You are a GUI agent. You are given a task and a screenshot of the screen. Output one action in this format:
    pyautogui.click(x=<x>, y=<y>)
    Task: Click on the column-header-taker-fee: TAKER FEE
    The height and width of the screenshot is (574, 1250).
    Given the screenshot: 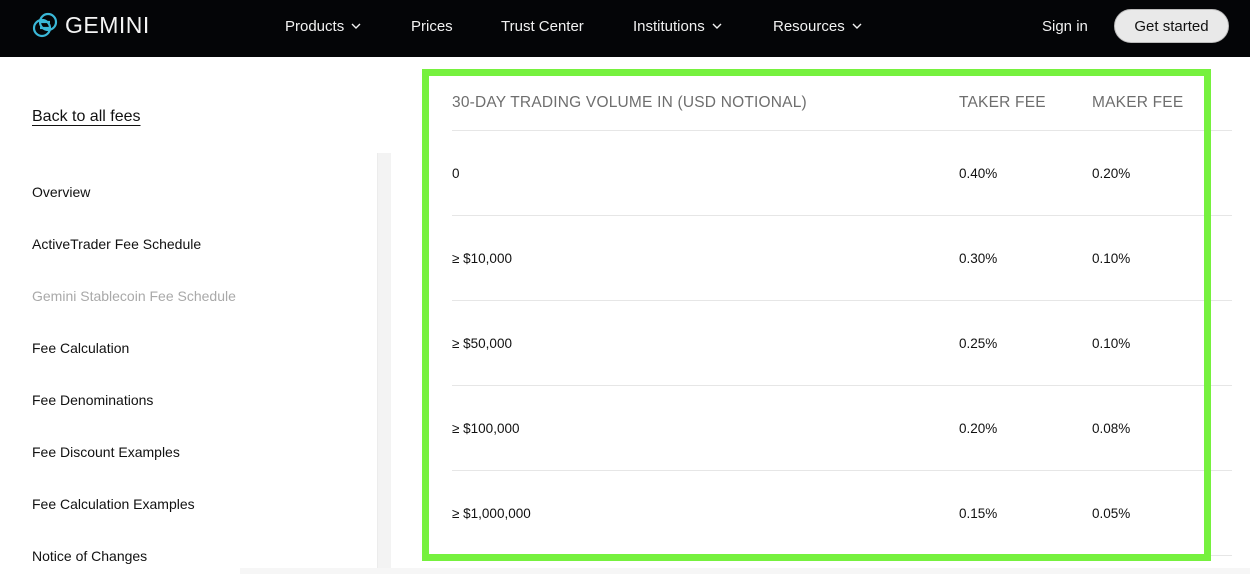 What is the action you would take?
    pyautogui.click(x=1002, y=102)
    